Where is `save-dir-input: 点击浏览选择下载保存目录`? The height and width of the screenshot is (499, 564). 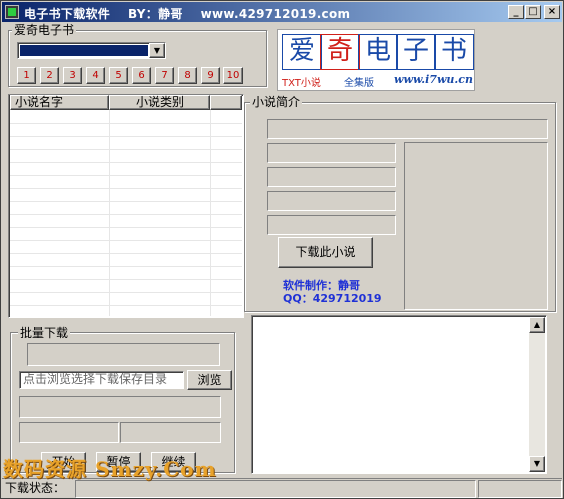 save-dir-input: 点击浏览选择下载保存目录 is located at coordinates (101, 380).